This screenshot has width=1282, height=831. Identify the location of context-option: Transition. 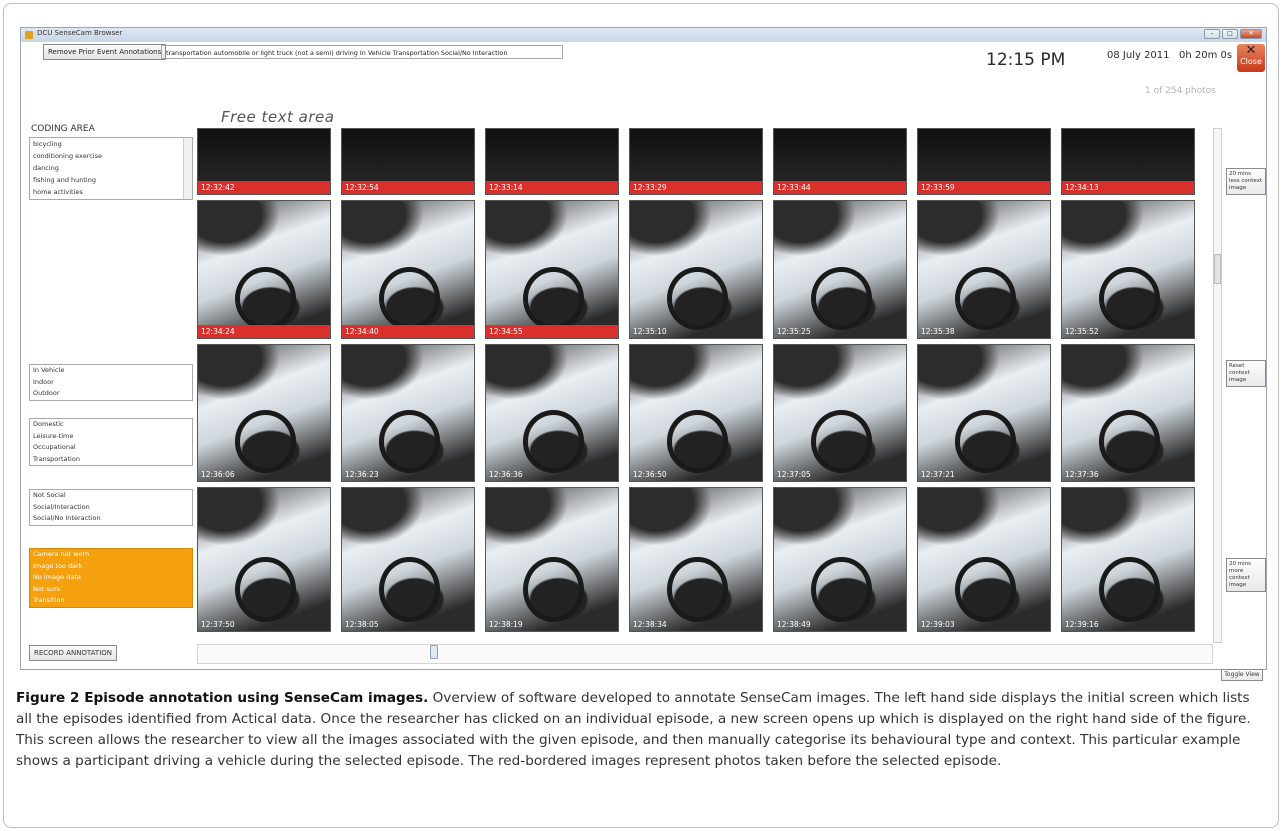
(111, 601).